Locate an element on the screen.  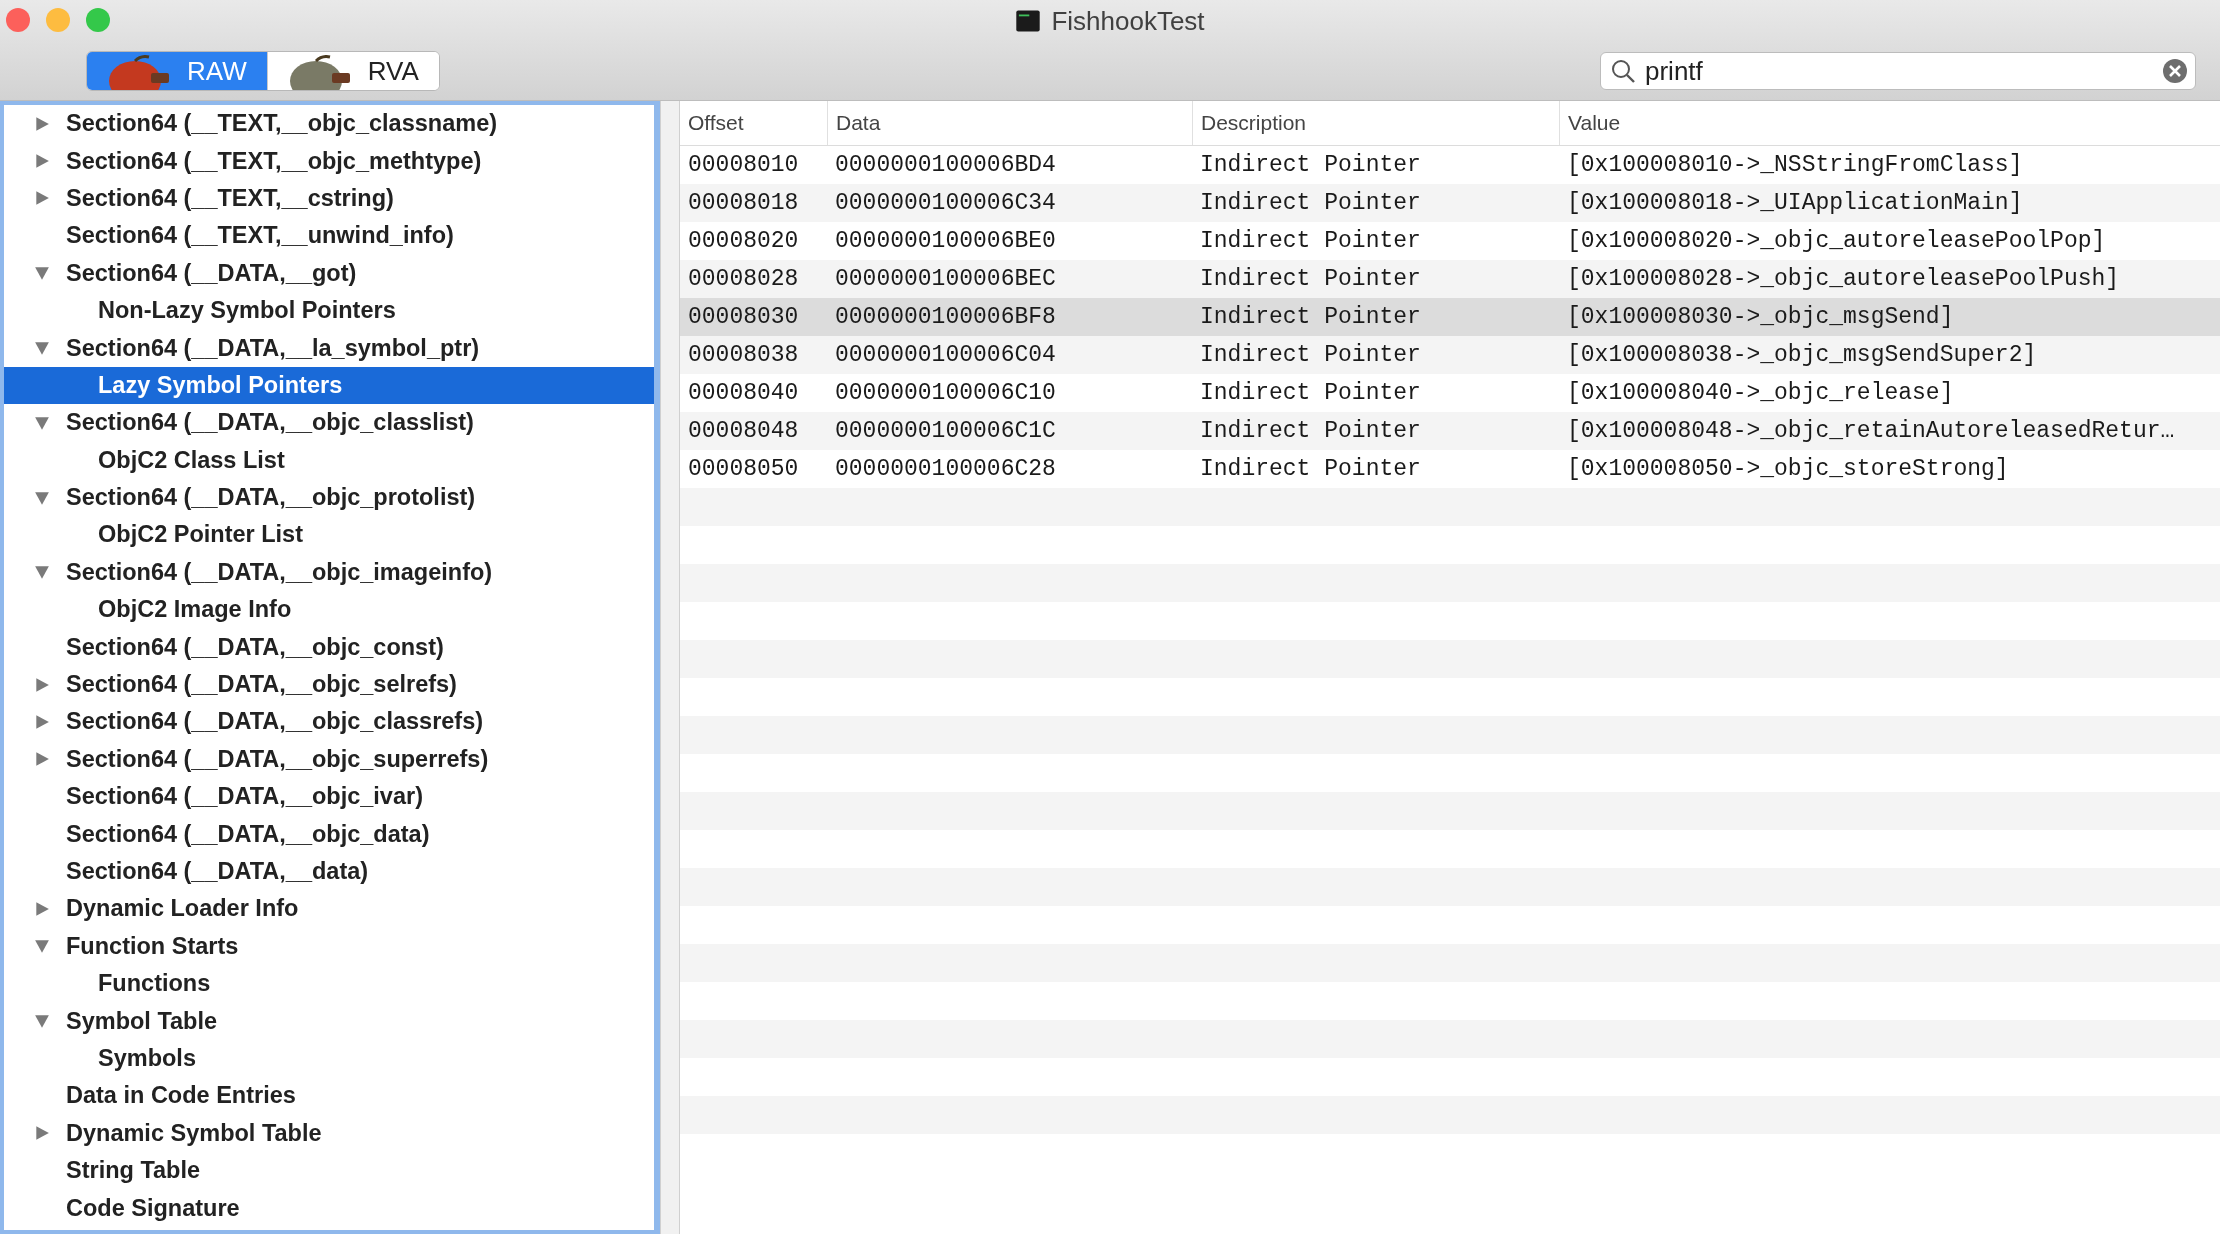
table-row: 00008038 0000000100006C04 Indirect Pointer [0x100008038->_objc_msgSendSuper2] is located at coordinates (1450, 355).